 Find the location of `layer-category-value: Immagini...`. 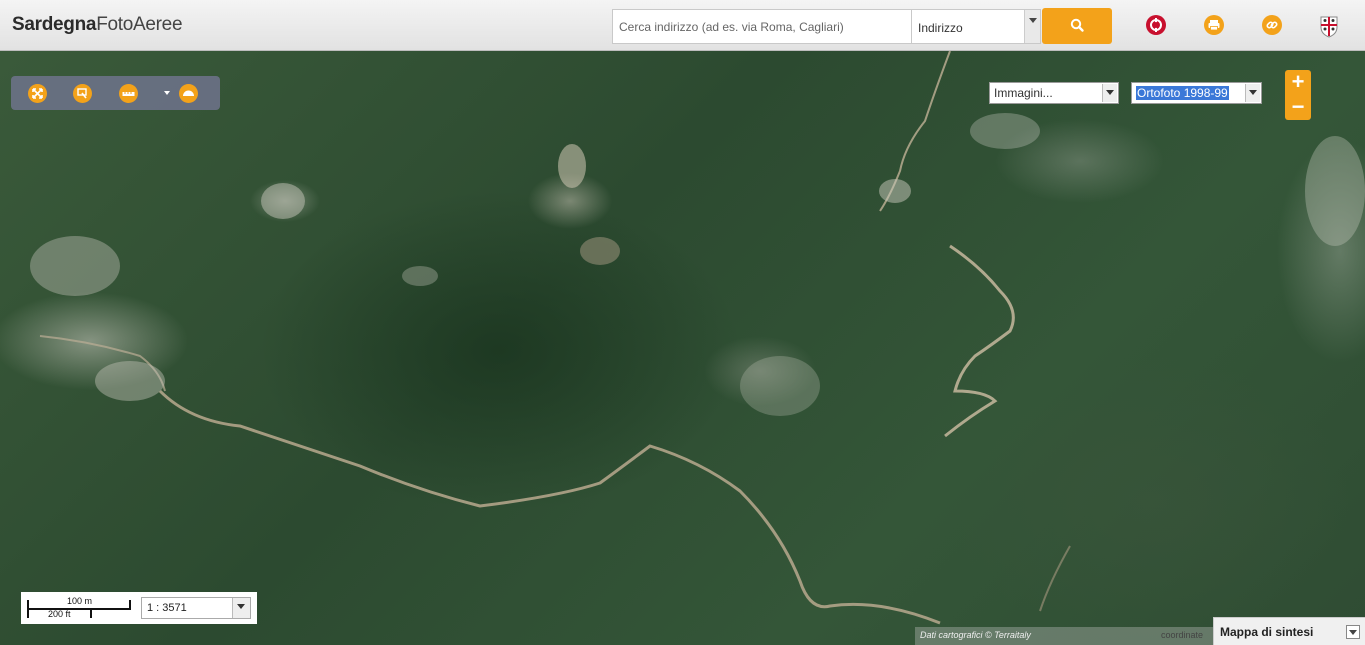

layer-category-value: Immagini... is located at coordinates (1023, 93).